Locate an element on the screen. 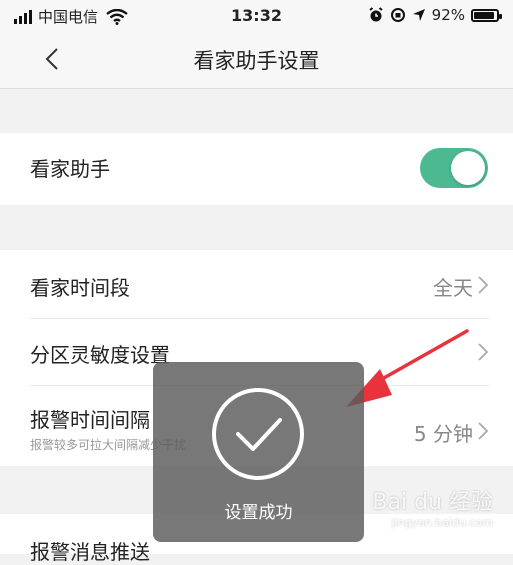 The width and height of the screenshot is (513, 565). watermark-url: jingyan.baidu.com is located at coordinates (442, 522).